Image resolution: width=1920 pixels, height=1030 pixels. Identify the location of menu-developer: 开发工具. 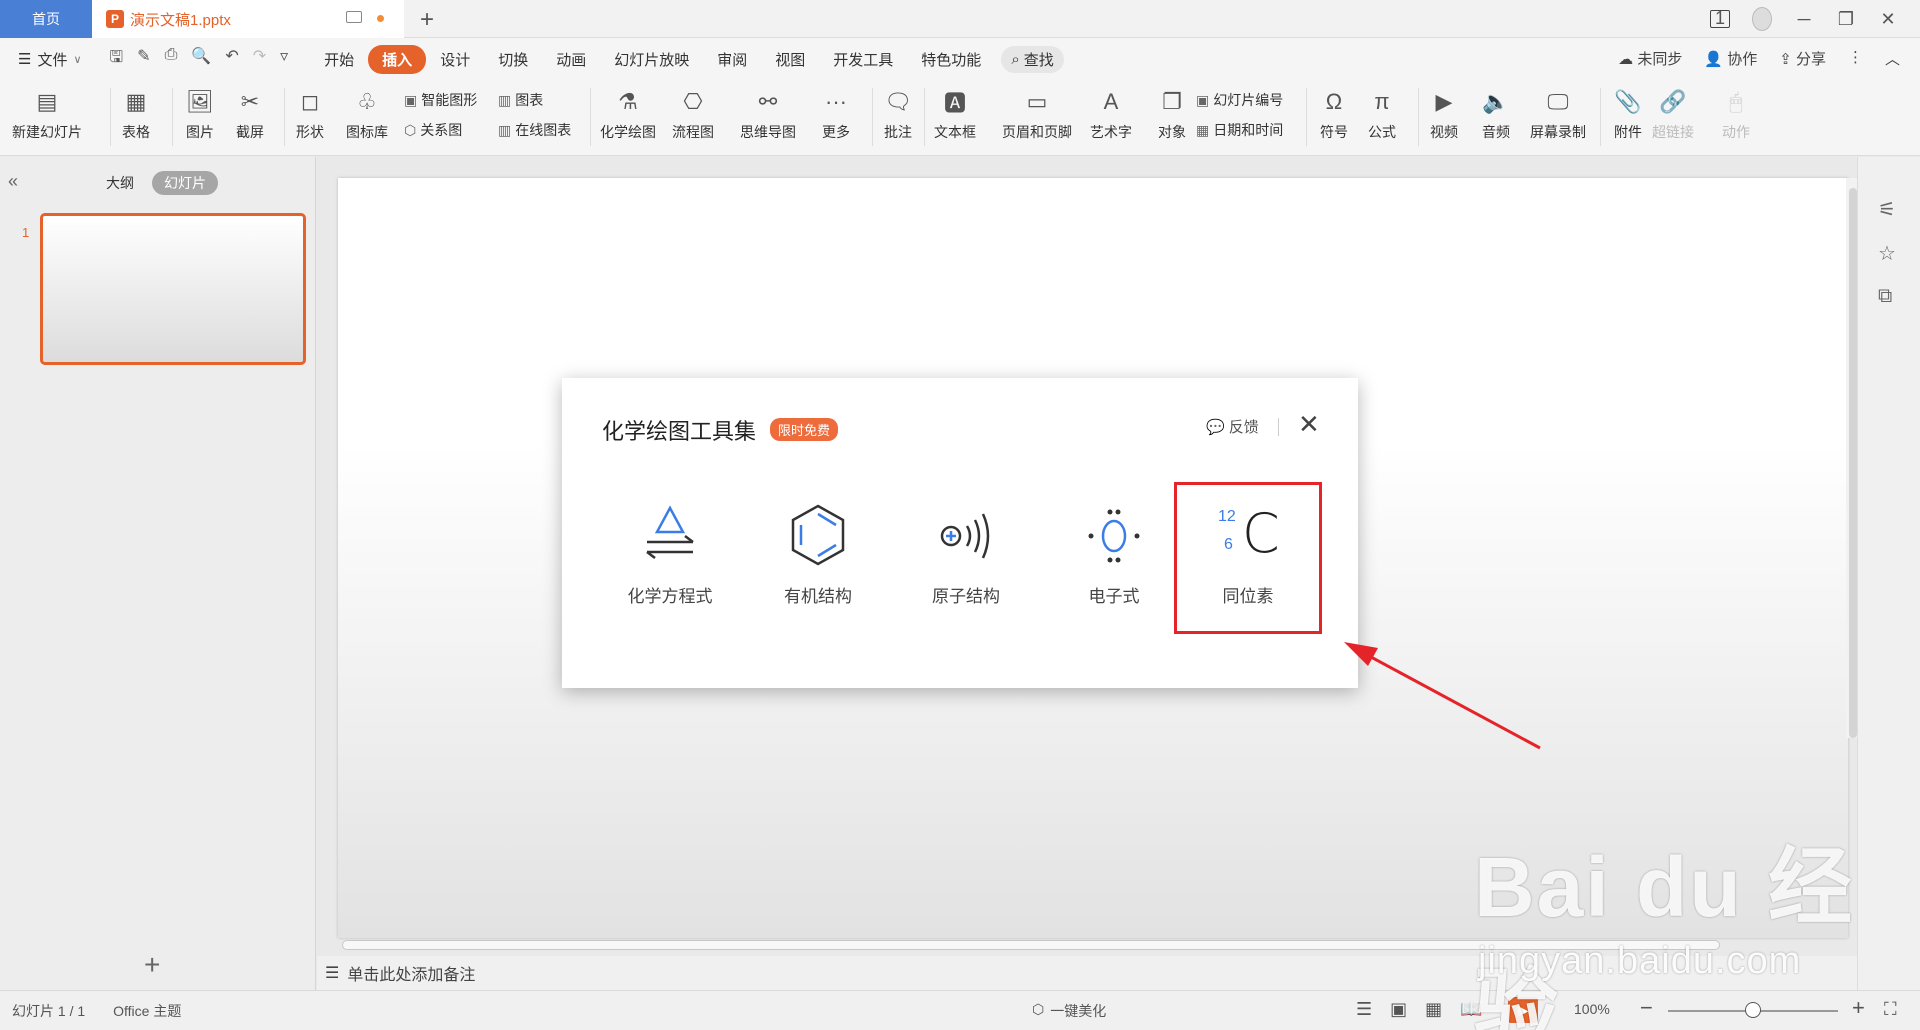
(863, 59).